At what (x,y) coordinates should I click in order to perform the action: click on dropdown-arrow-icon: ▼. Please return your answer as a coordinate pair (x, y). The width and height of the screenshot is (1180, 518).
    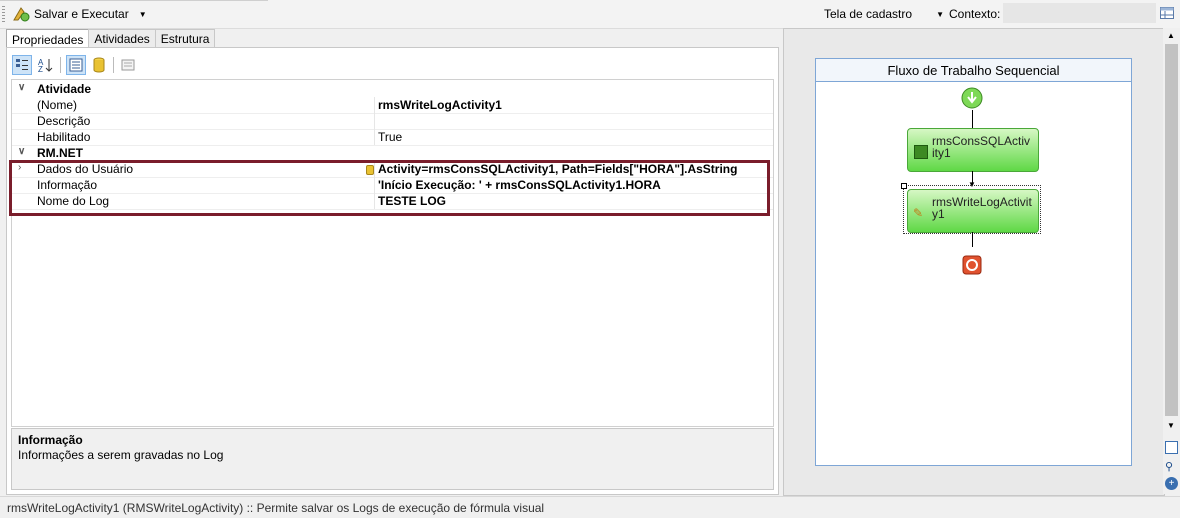
    Looking at the image, I should click on (143, 14).